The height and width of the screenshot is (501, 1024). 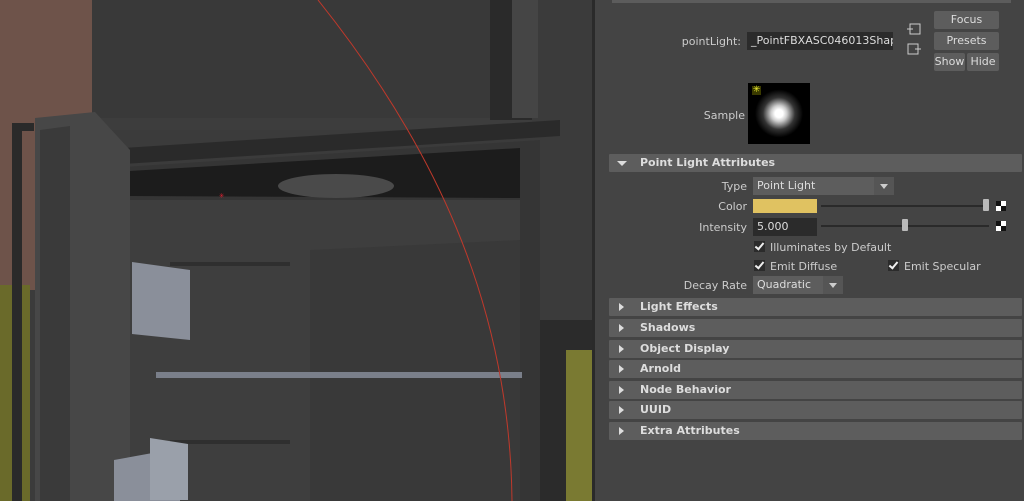 I want to click on input-connection-icon, so click(x=914, y=29).